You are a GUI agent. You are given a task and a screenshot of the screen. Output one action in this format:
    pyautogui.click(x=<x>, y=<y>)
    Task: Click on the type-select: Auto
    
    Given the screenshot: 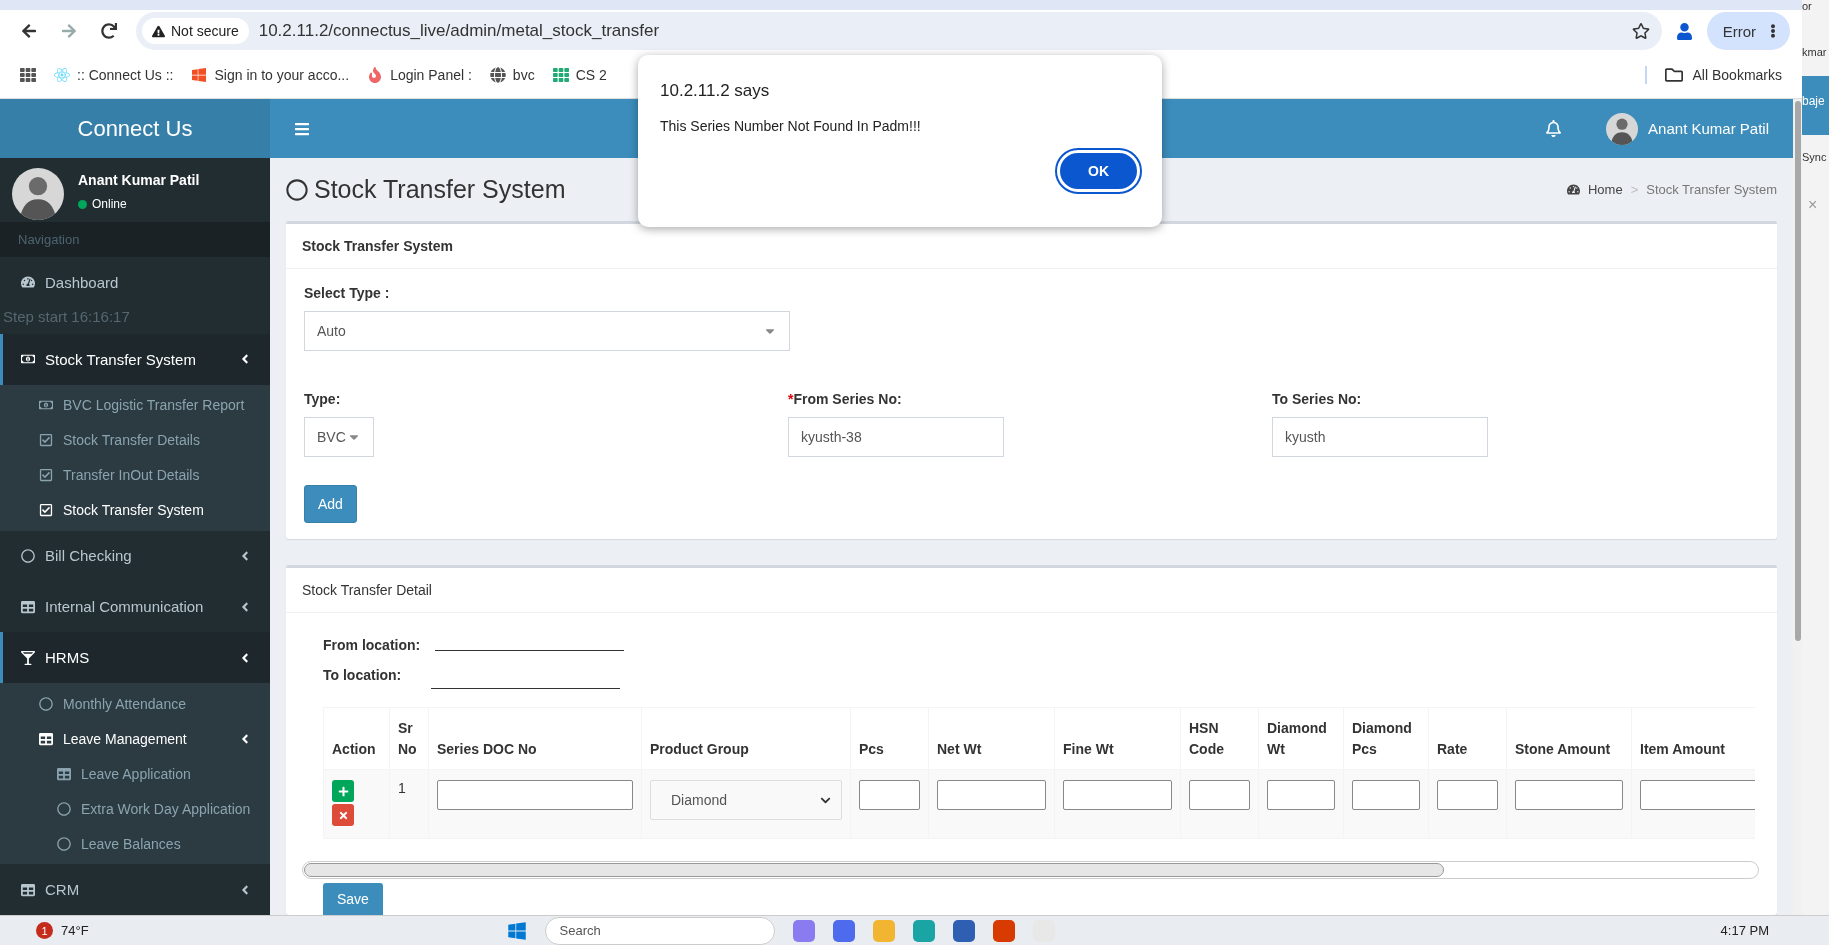 What is the action you would take?
    pyautogui.click(x=547, y=331)
    